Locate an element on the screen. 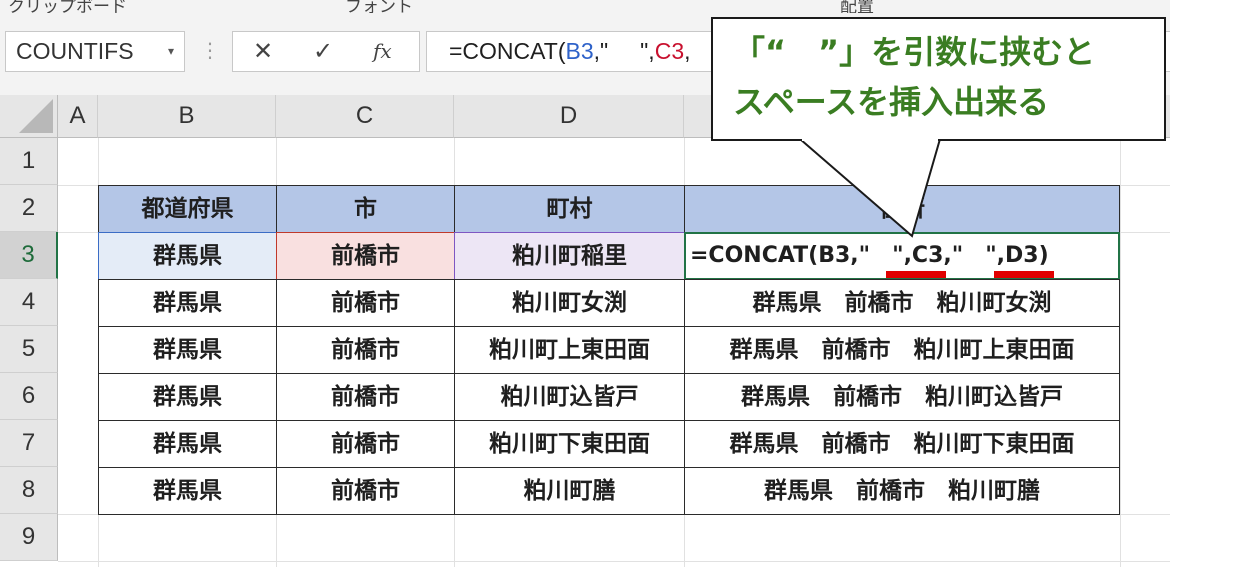 The image size is (1240, 567). table-cell: 粕川町込皆戸 is located at coordinates (569, 397).